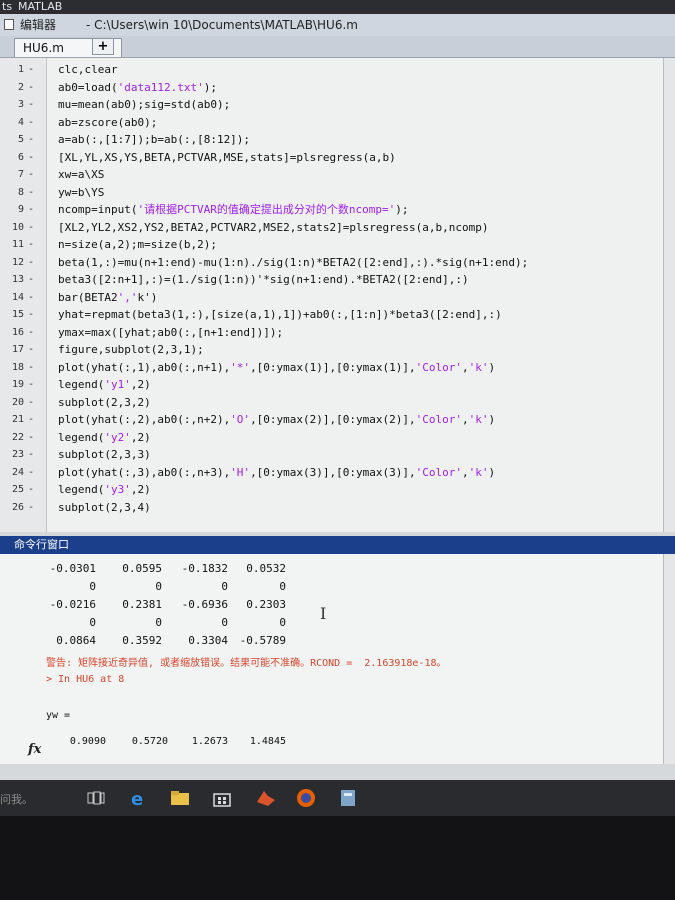 The image size is (675, 900). Describe the element at coordinates (331, 70) in the screenshot. I see `code-line: 1- clc,clear` at that location.